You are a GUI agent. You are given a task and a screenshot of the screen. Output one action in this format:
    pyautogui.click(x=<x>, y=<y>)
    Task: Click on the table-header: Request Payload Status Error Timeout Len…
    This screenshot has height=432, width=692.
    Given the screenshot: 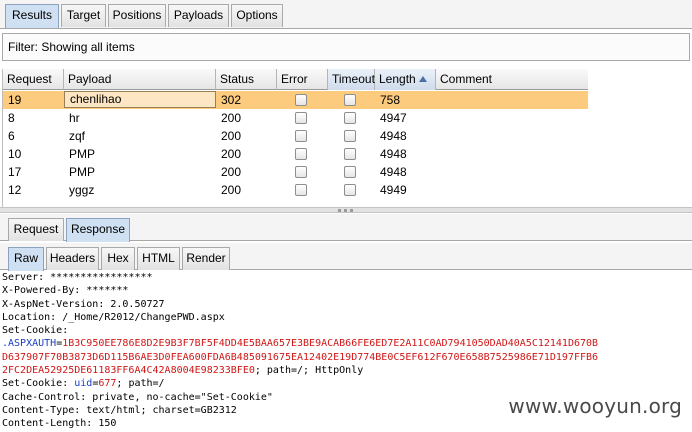 What is the action you would take?
    pyautogui.click(x=295, y=79)
    